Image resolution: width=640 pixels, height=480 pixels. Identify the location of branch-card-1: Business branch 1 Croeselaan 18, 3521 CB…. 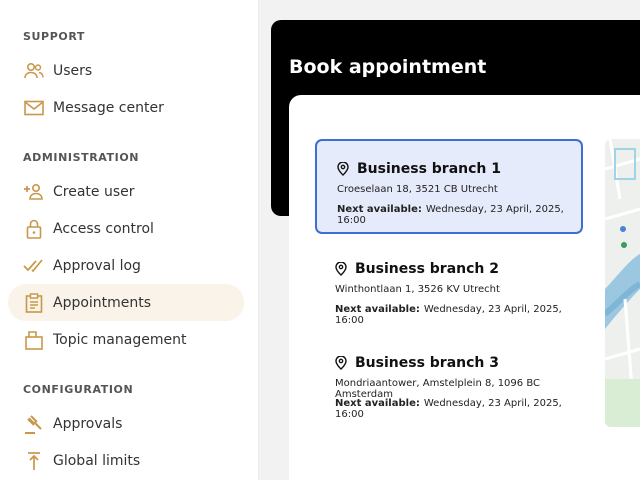
(449, 186).